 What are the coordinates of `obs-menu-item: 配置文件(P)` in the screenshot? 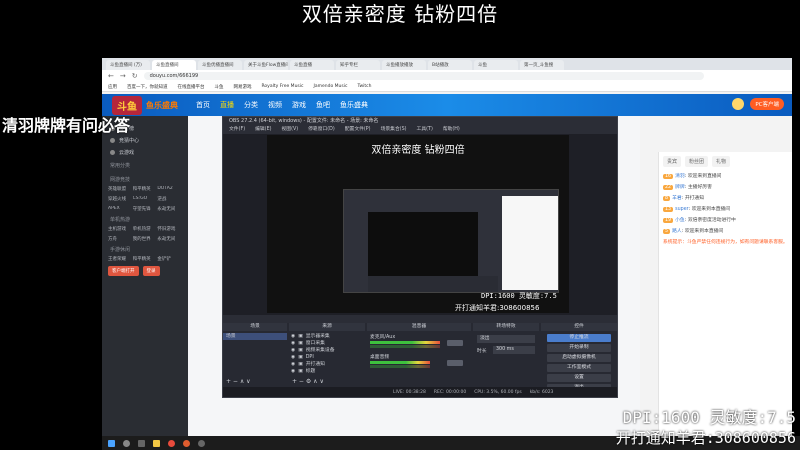 It's located at (358, 130).